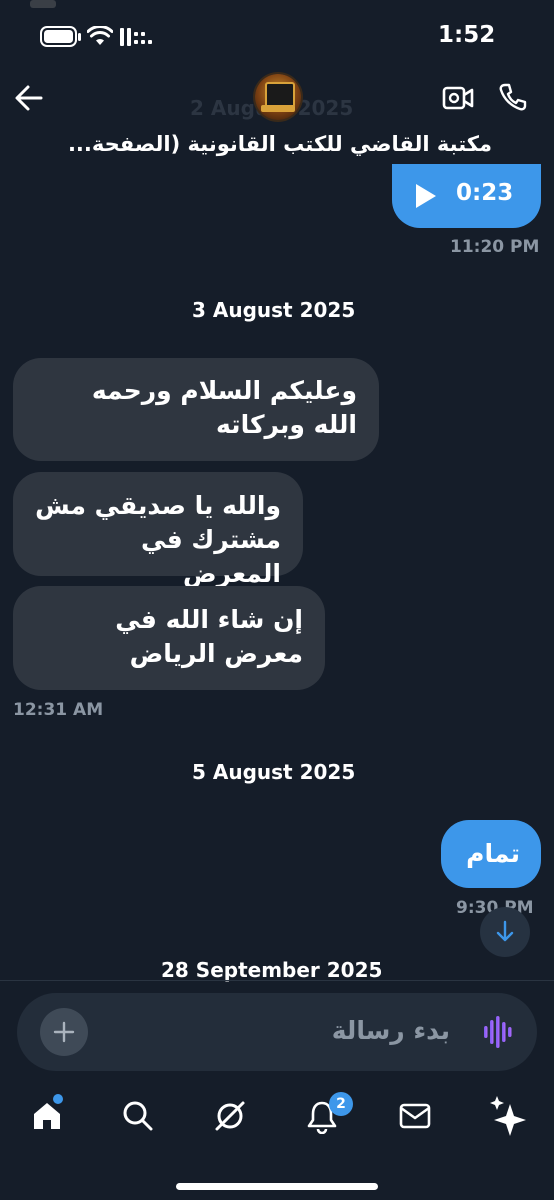 This screenshot has height=1200, width=554. What do you see at coordinates (274, 310) in the screenshot?
I see `date-separator: 3 August 2025` at bounding box center [274, 310].